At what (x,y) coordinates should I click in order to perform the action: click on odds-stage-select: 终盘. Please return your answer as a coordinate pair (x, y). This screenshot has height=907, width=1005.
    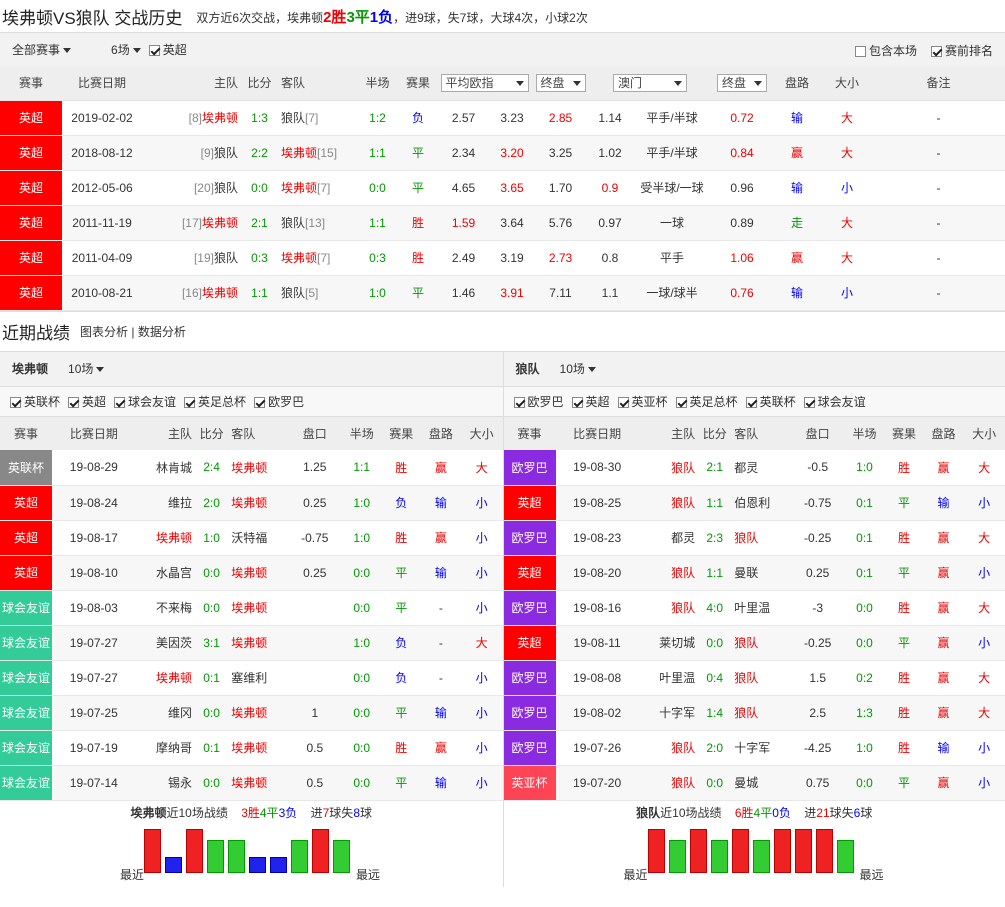
    Looking at the image, I should click on (560, 83).